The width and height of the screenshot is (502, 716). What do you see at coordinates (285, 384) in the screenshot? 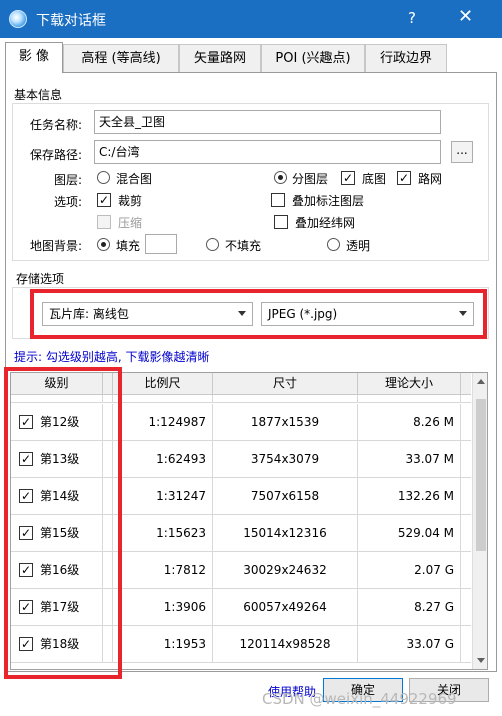
I see `header-size: 尺寸` at bounding box center [285, 384].